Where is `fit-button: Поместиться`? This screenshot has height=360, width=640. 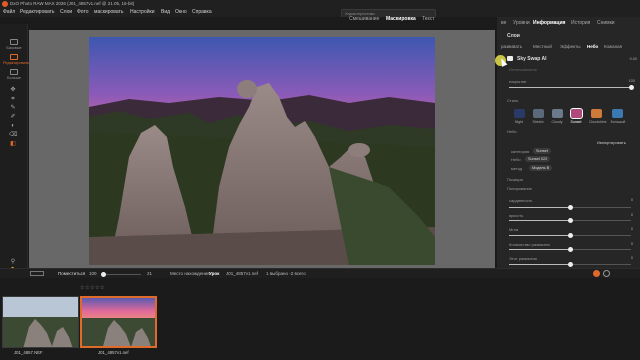 fit-button: Поместиться is located at coordinates (71, 273).